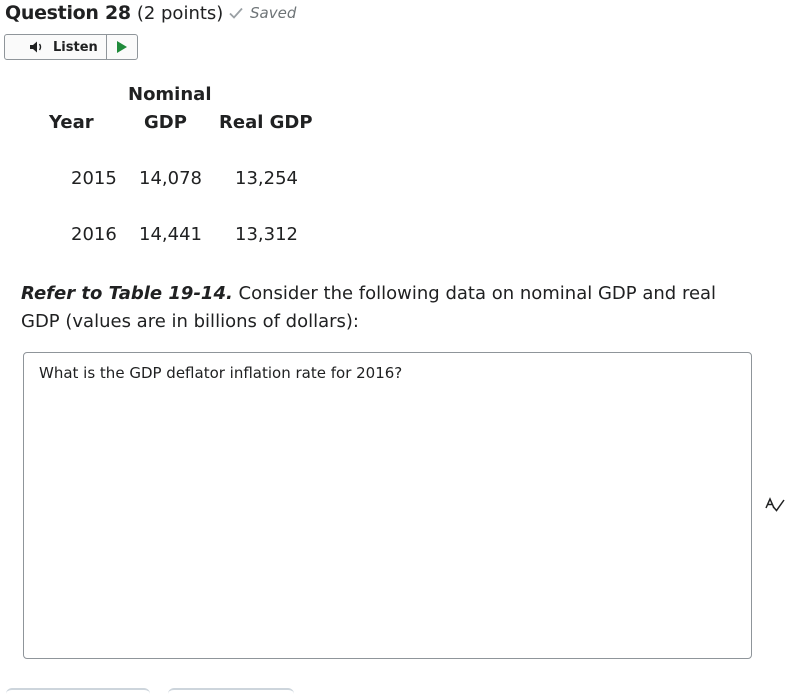  I want to click on play-icon, so click(121, 47).